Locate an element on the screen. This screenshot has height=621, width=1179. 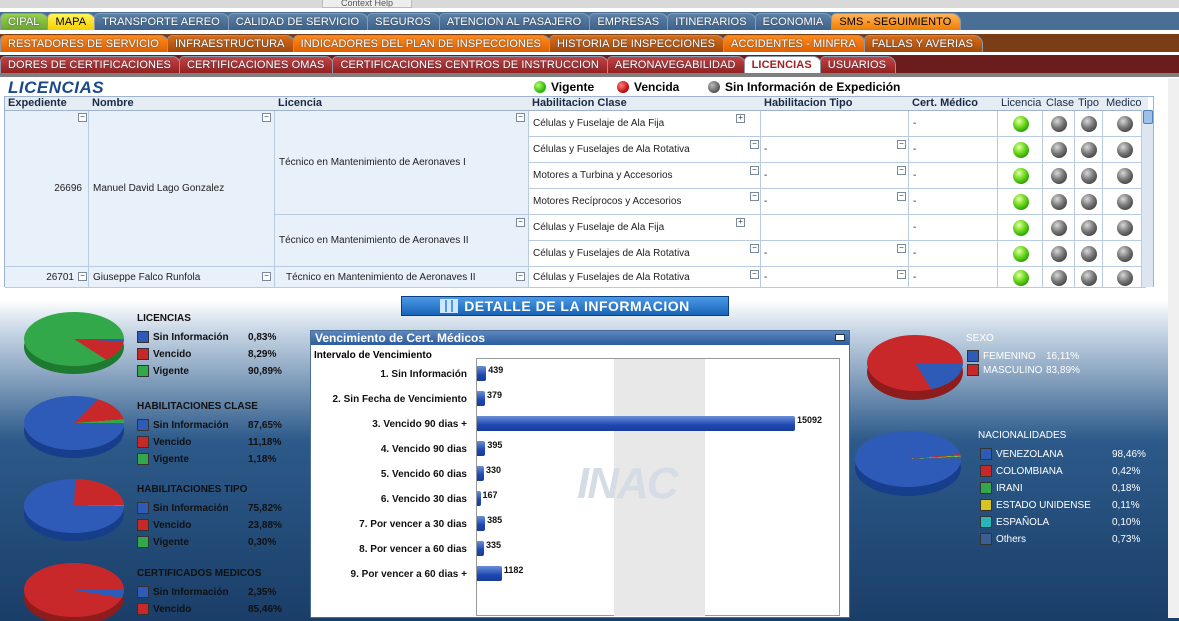
col-cert-medico: Cert. Médico is located at coordinates (953, 104).